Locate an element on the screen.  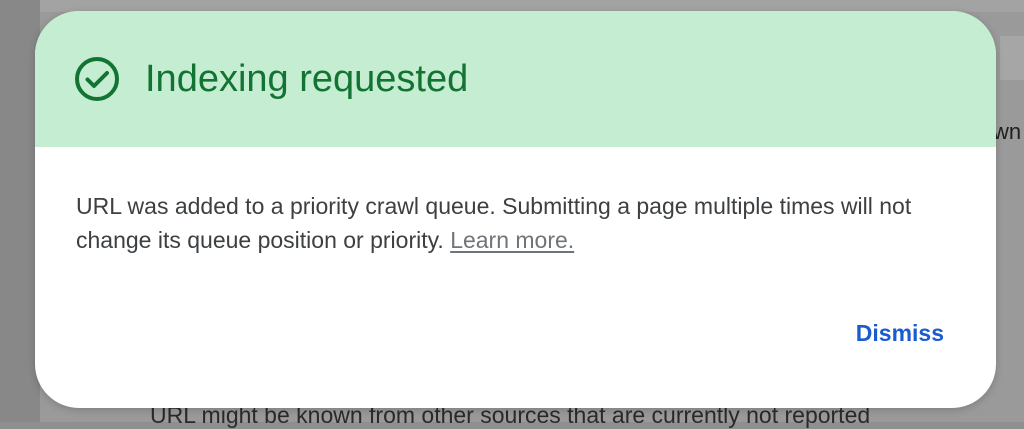
background-right-text: wn is located at coordinates (1007, 131).